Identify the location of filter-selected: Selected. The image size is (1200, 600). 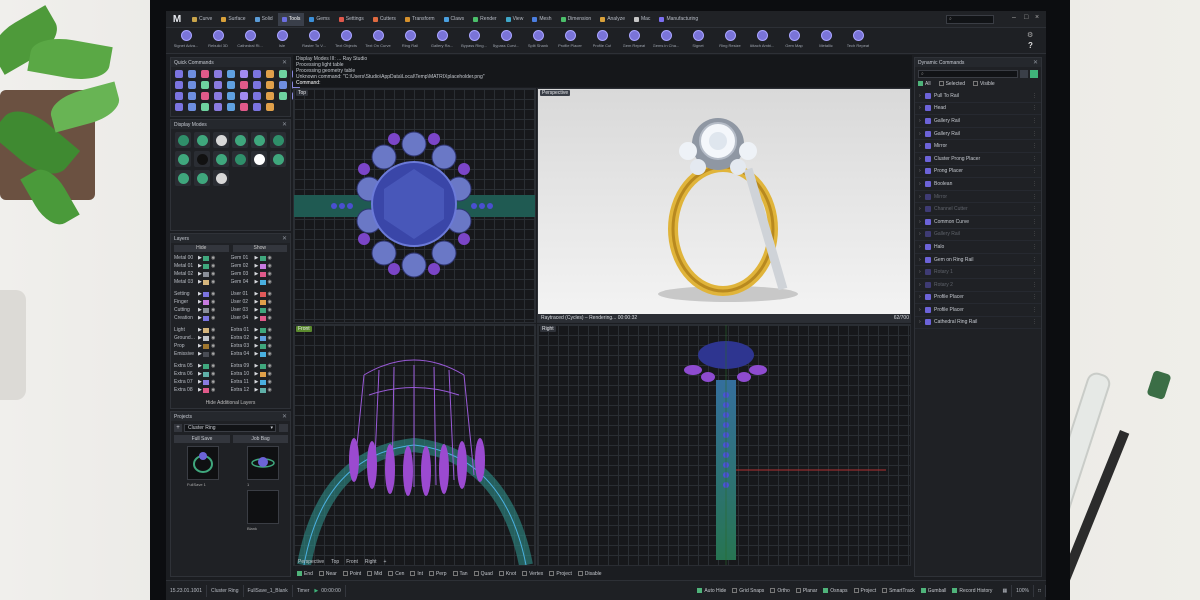
(951, 84).